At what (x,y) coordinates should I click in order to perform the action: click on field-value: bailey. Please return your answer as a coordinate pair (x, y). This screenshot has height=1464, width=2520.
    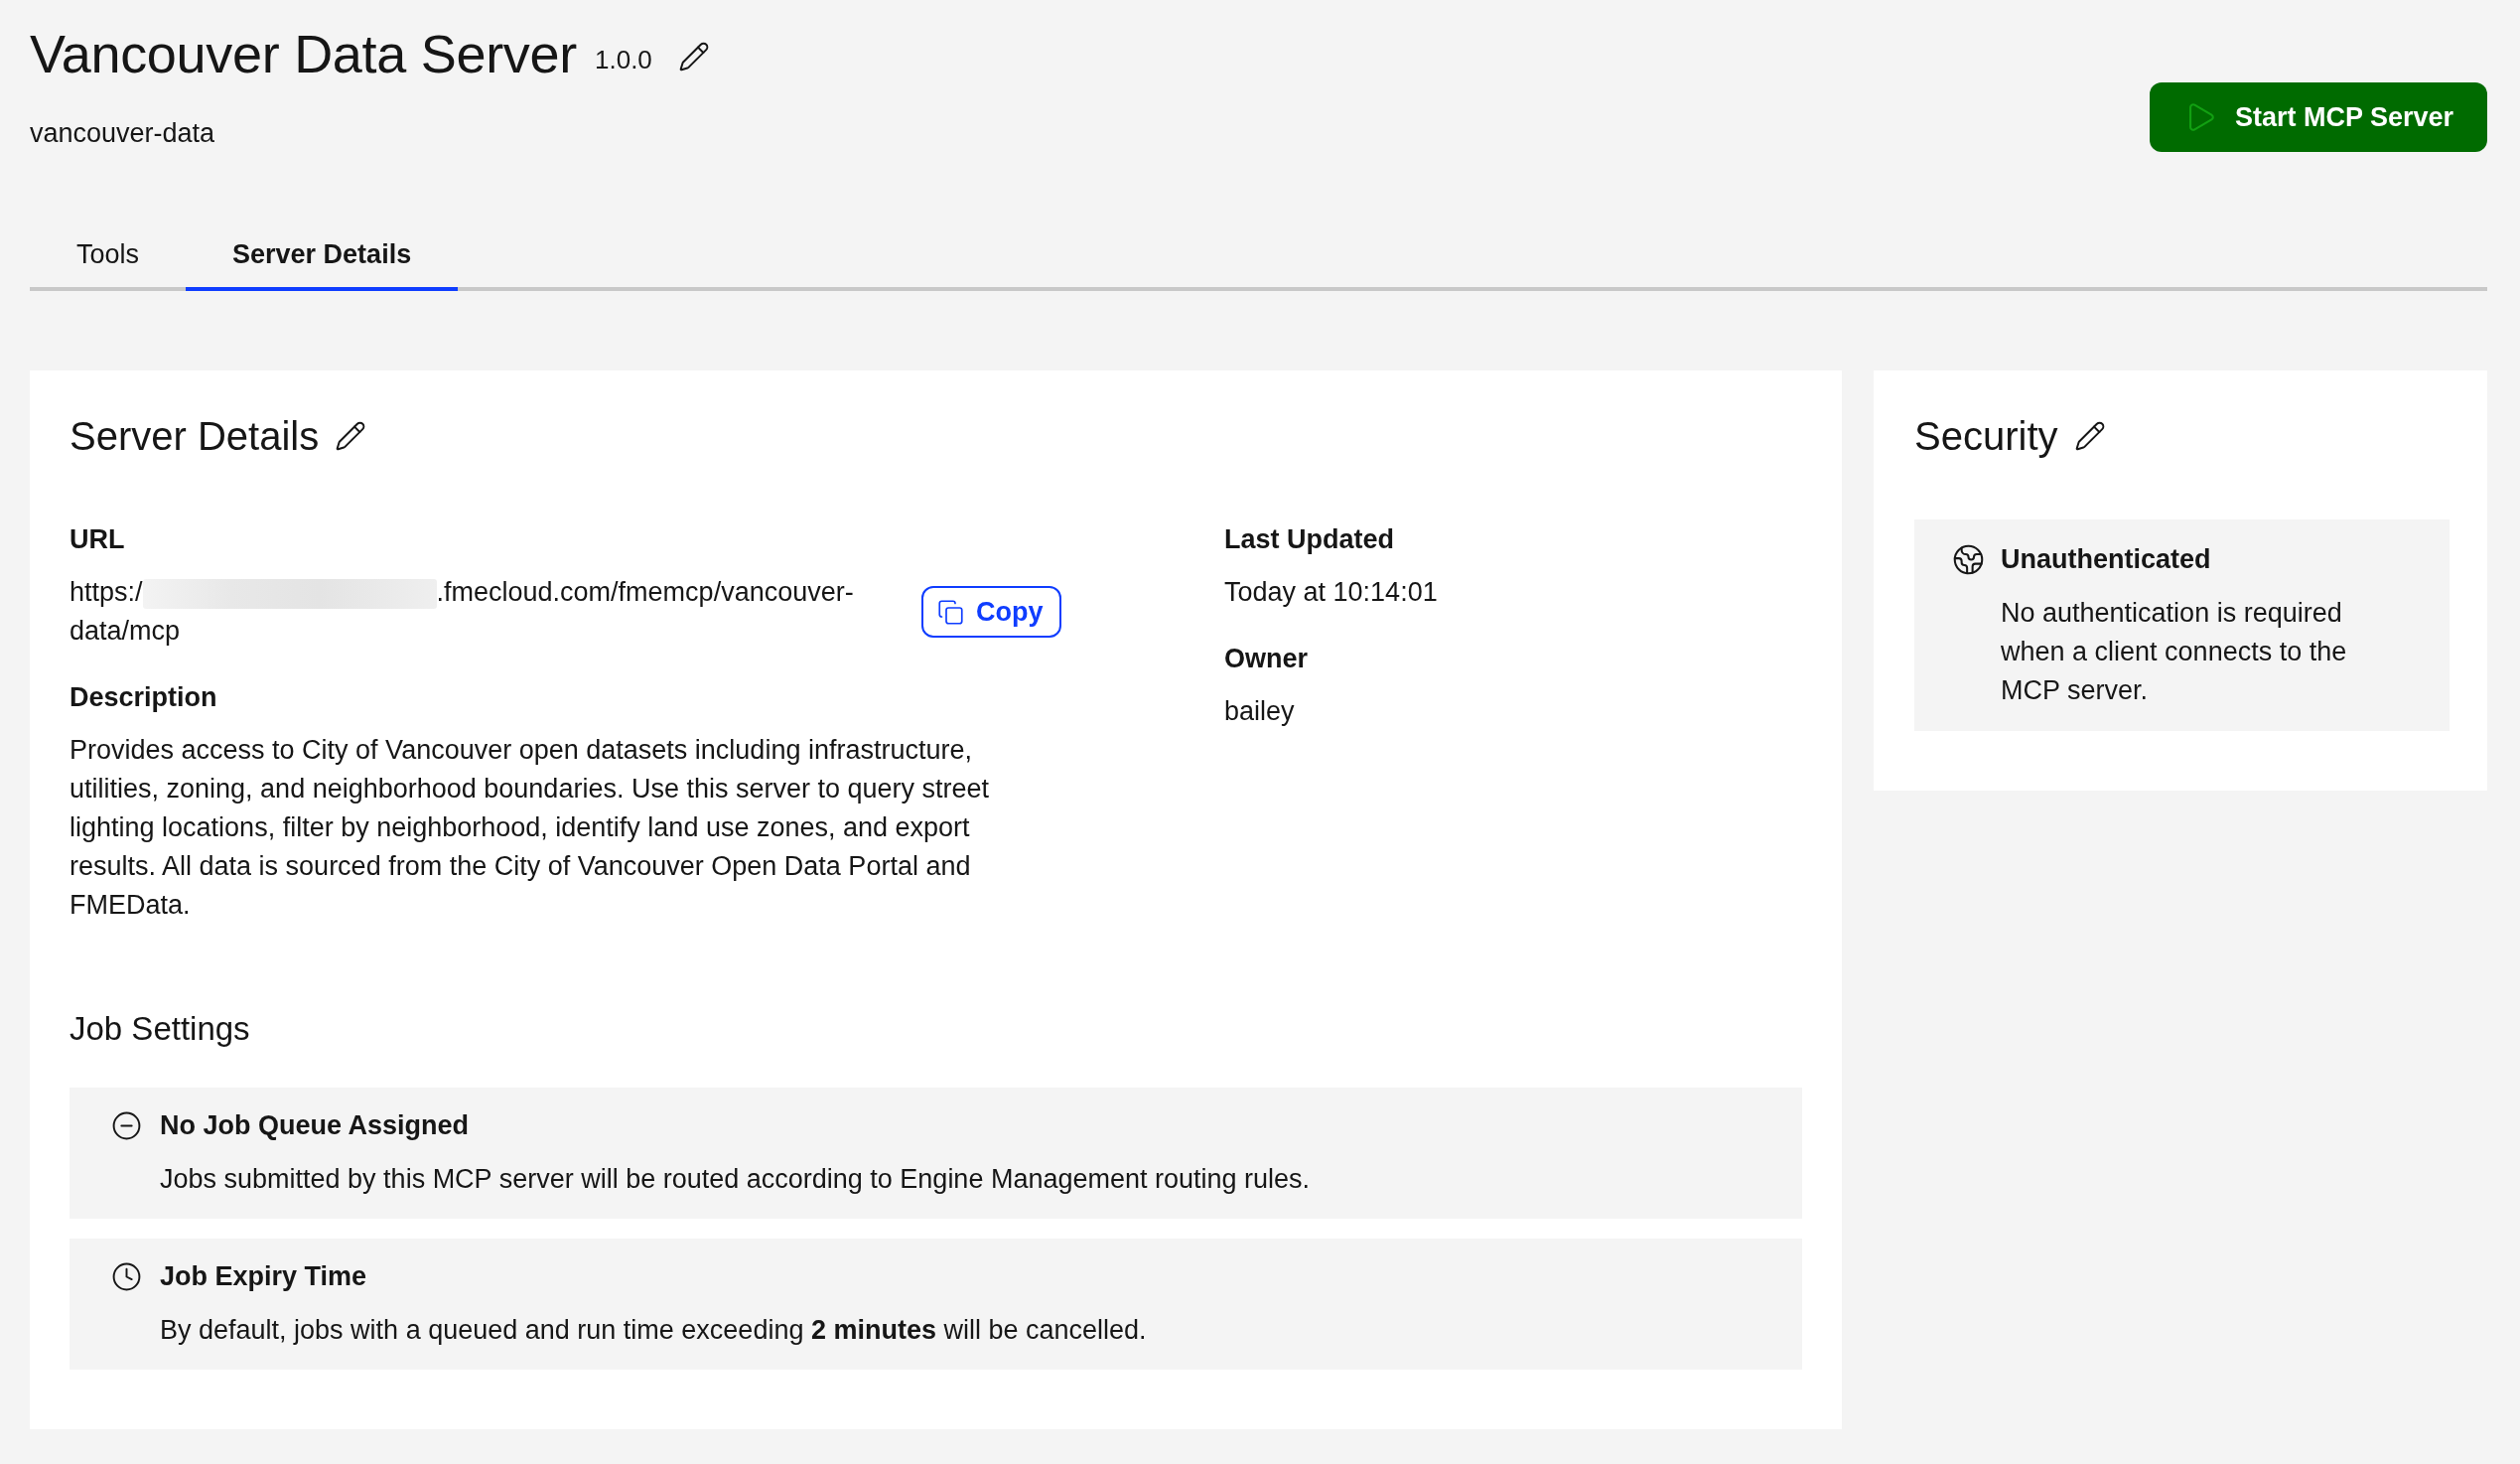
    Looking at the image, I should click on (1259, 712).